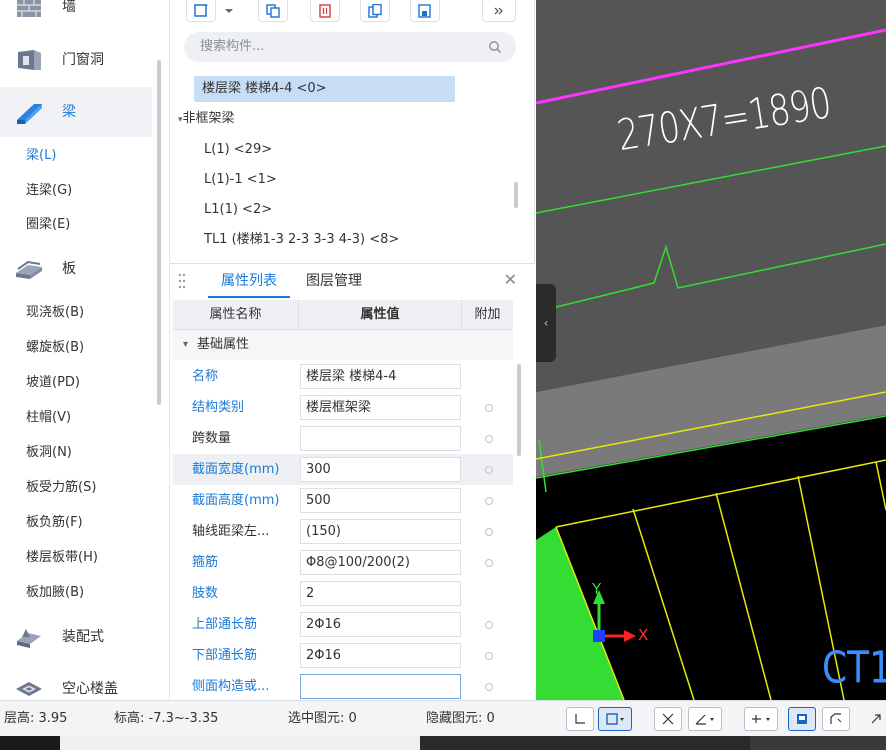 This screenshot has height=750, width=886. I want to click on sidebar-item-negative-rebar: 板负筋(F), so click(54, 523).